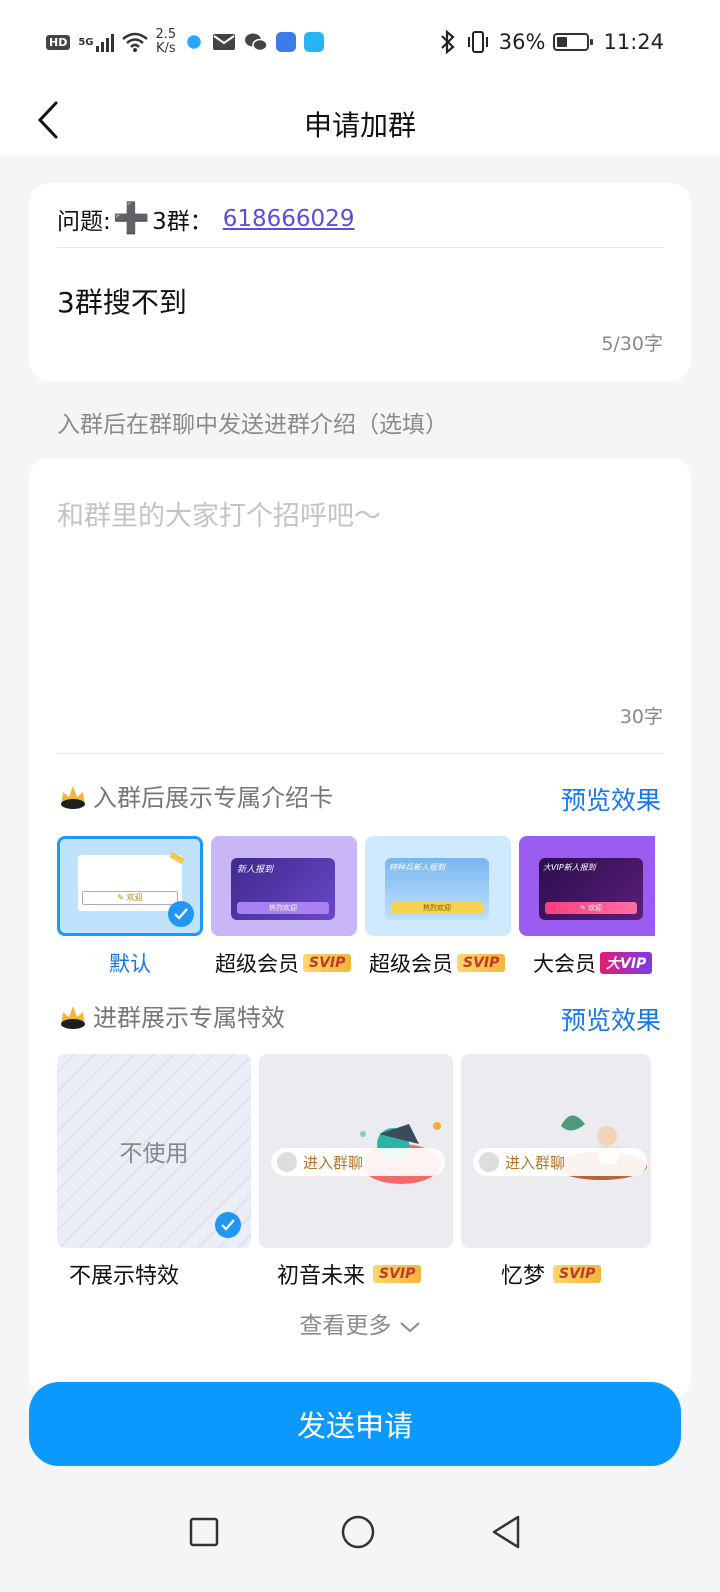  What do you see at coordinates (438, 886) in the screenshot?
I see `intro-card-svip-2: 特种兵新人报到 热烈欢迎` at bounding box center [438, 886].